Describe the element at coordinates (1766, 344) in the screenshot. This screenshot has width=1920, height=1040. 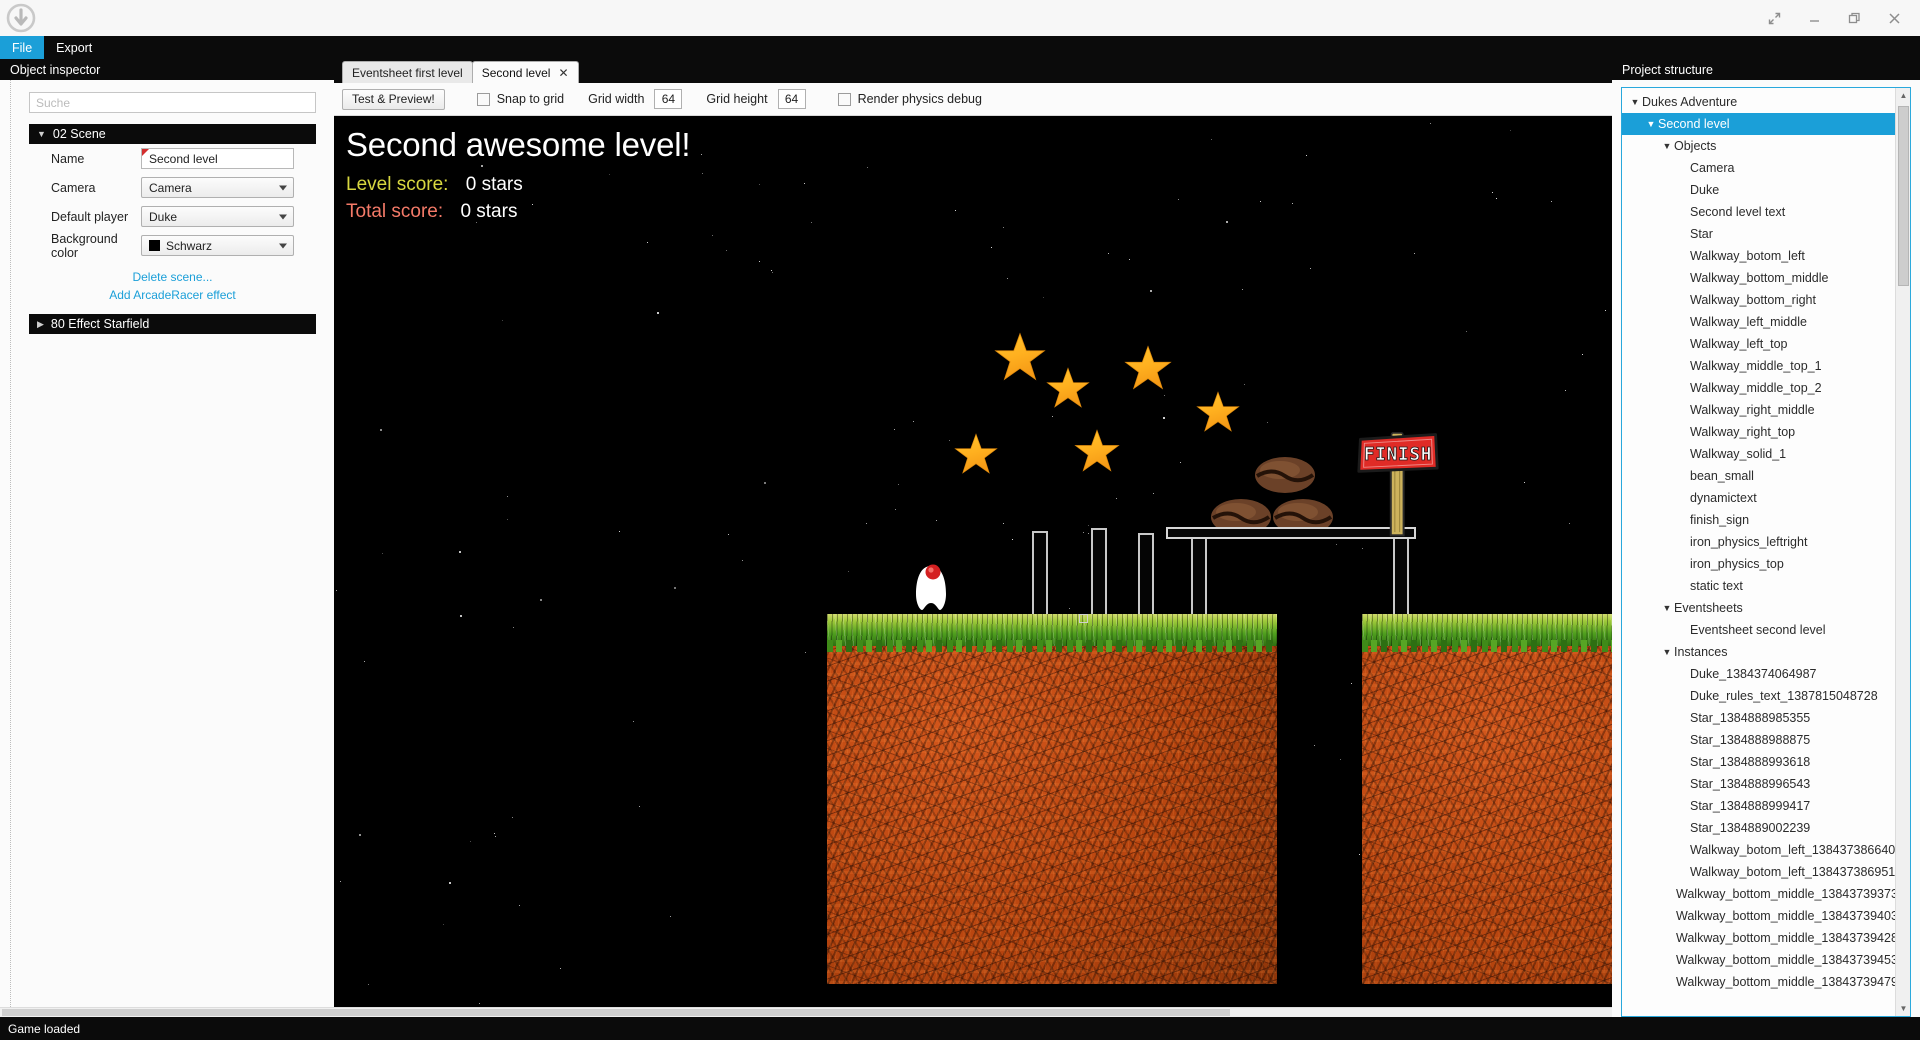
I see `tree-item: Walkway_left_top` at that location.